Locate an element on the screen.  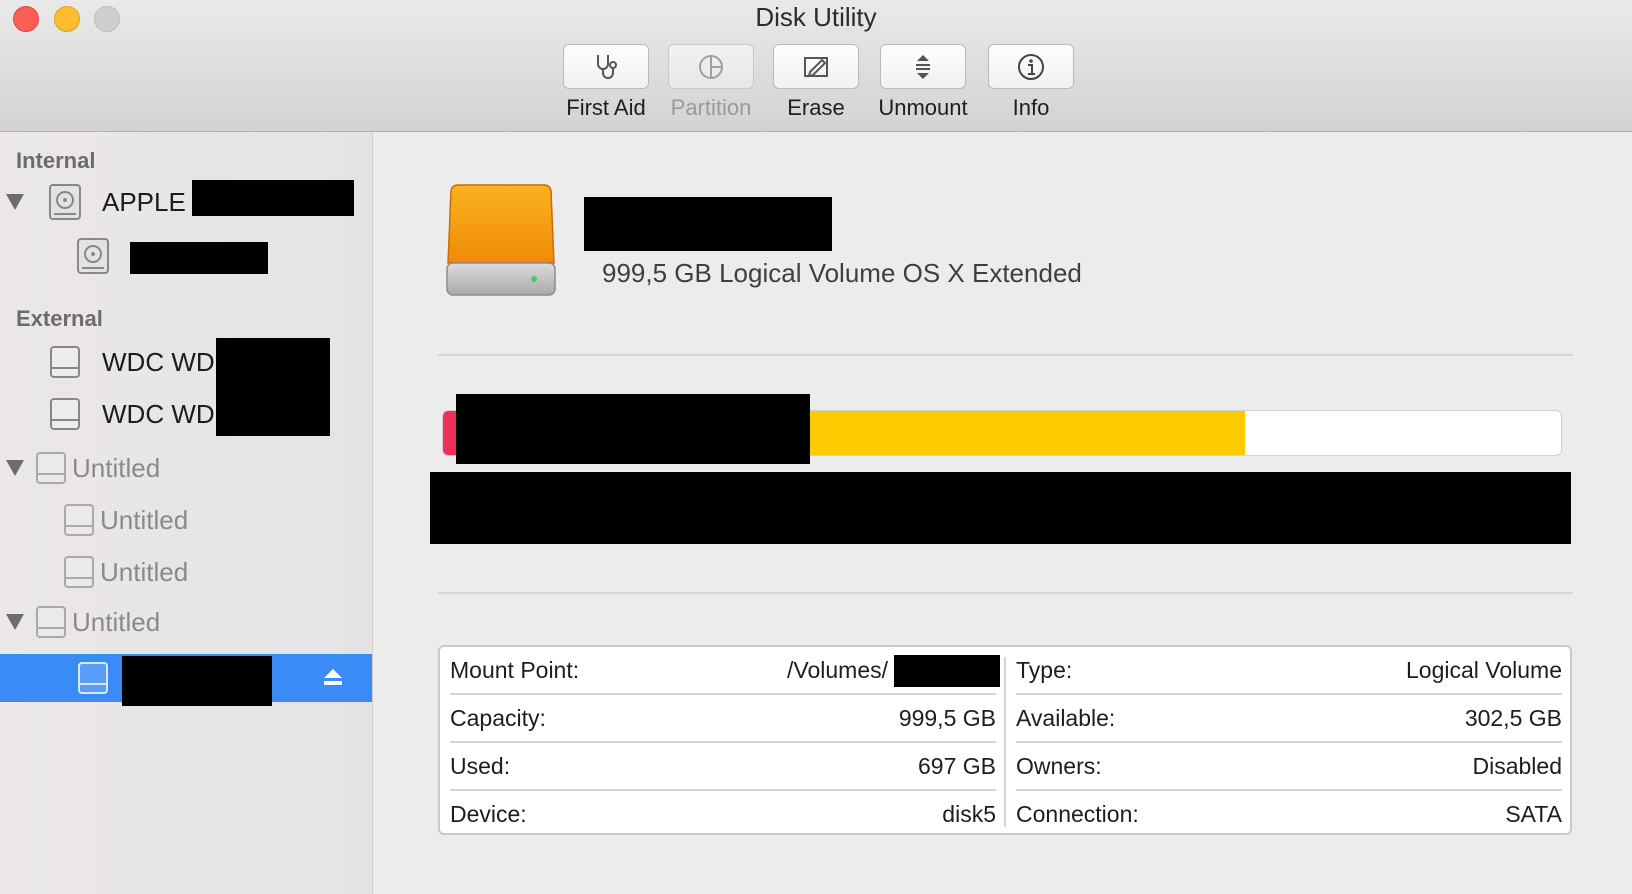
erase-button is located at coordinates (816, 66).